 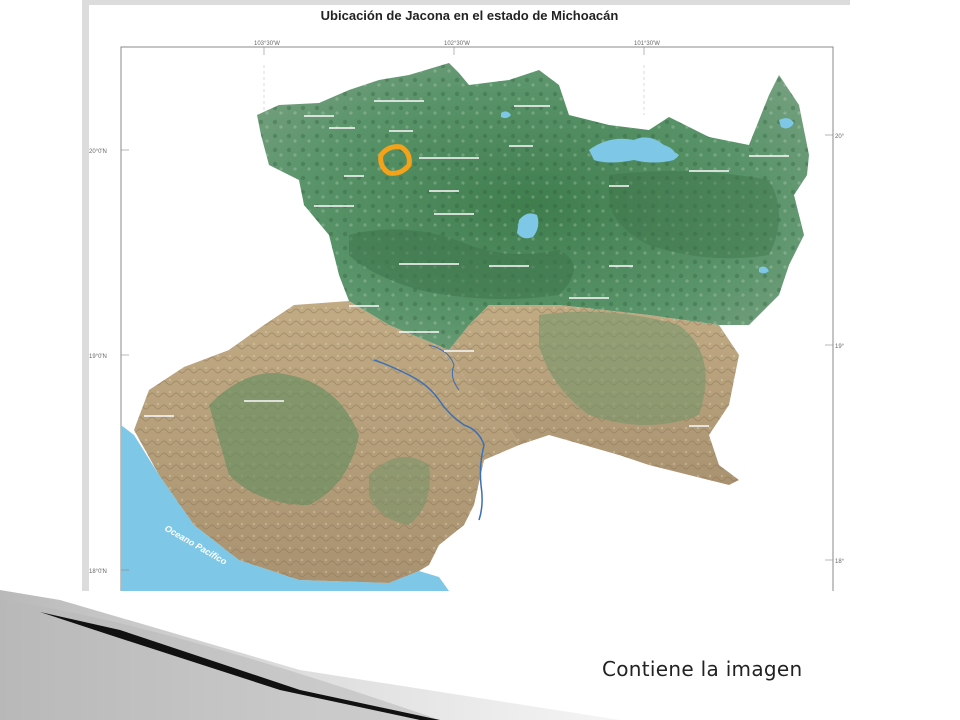 What do you see at coordinates (702, 669) in the screenshot?
I see `slide-caption: Contiene la imagen` at bounding box center [702, 669].